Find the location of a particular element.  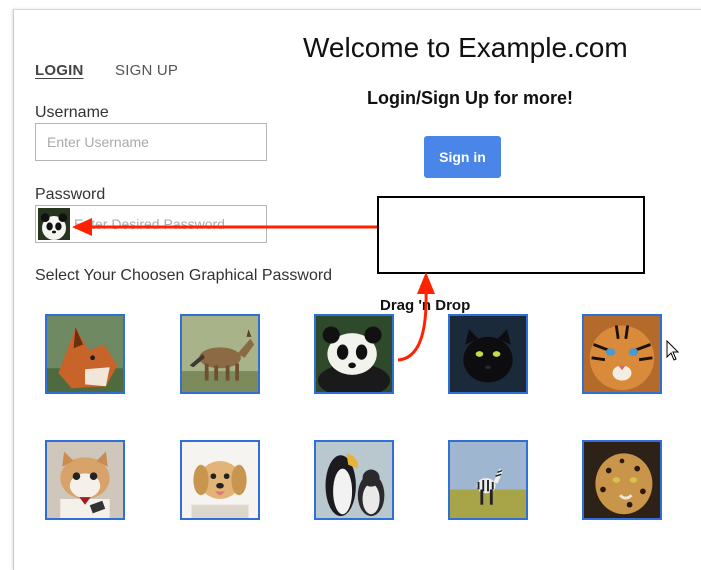

graphical-password-label: Select Your Choosen Graphical Password is located at coordinates (184, 275).